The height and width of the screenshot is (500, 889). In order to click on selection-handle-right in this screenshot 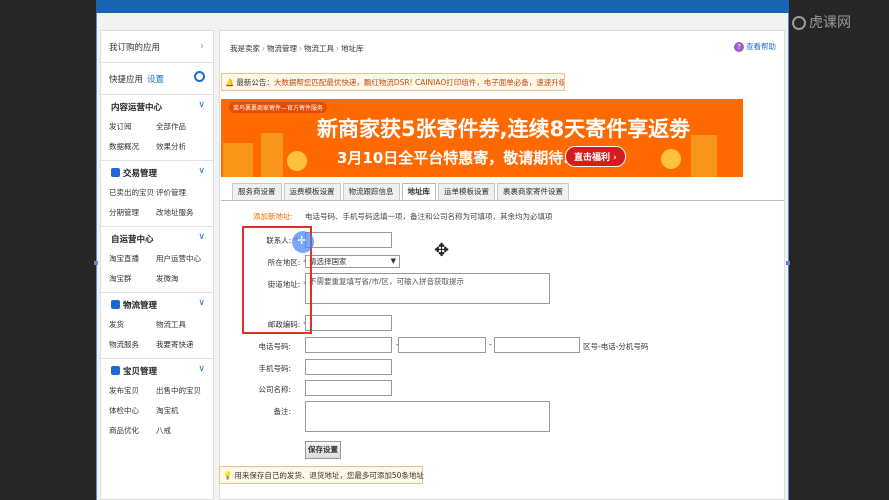, I will do `click(788, 263)`.